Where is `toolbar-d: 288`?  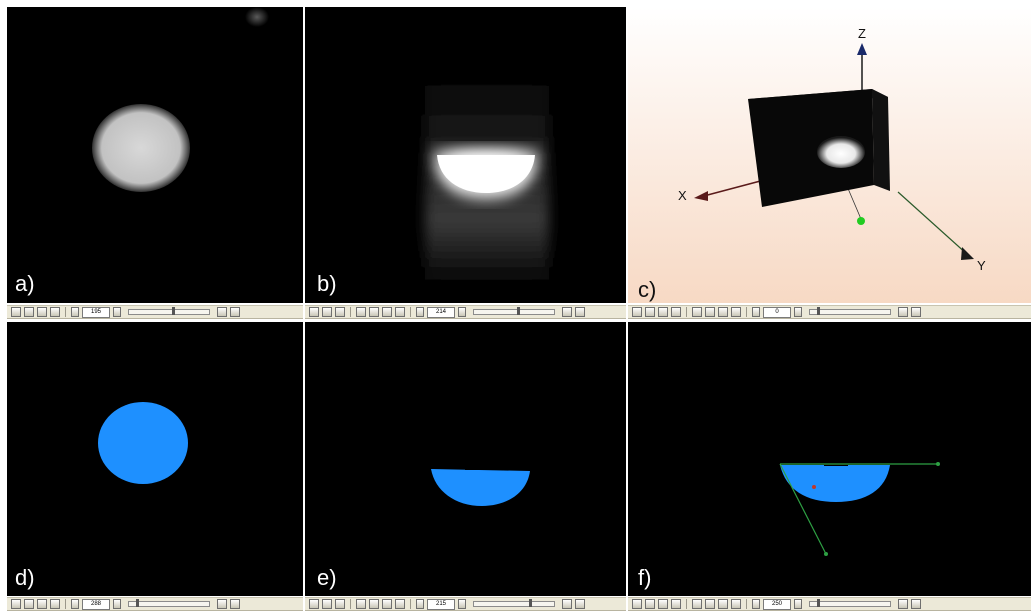
toolbar-d: 288 is located at coordinates (155, 604).